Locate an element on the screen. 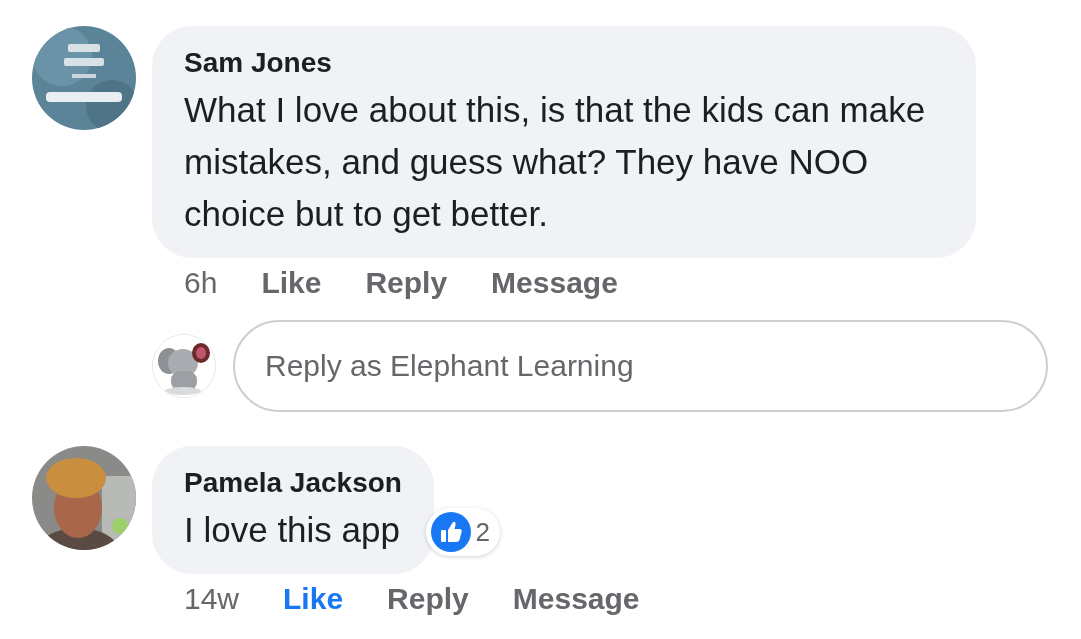 This screenshot has width=1081, height=639. reaction-badge: 2 is located at coordinates (463, 532).